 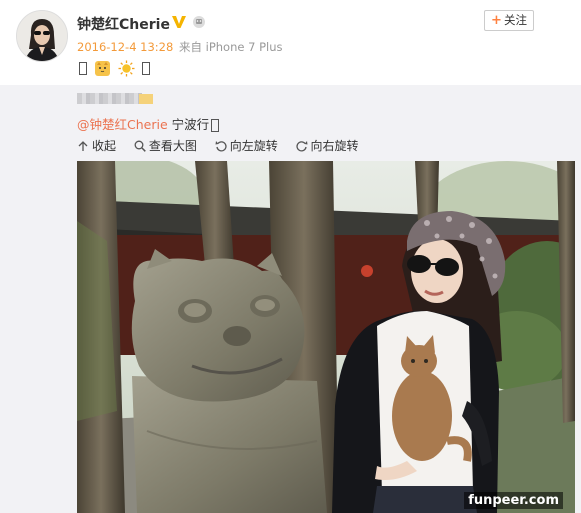 What do you see at coordinates (515, 20) in the screenshot?
I see `follow-label: 关注` at bounding box center [515, 20].